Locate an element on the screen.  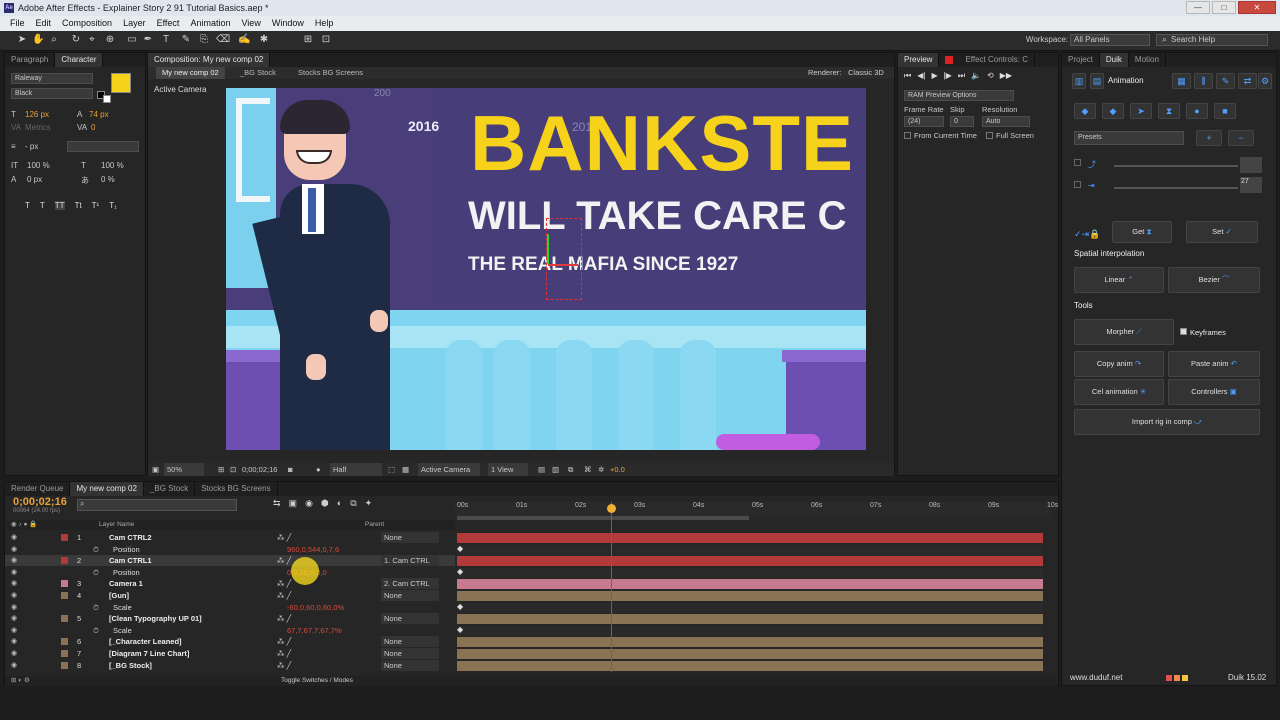
subscript-button: T₁ is located at coordinates (113, 205).